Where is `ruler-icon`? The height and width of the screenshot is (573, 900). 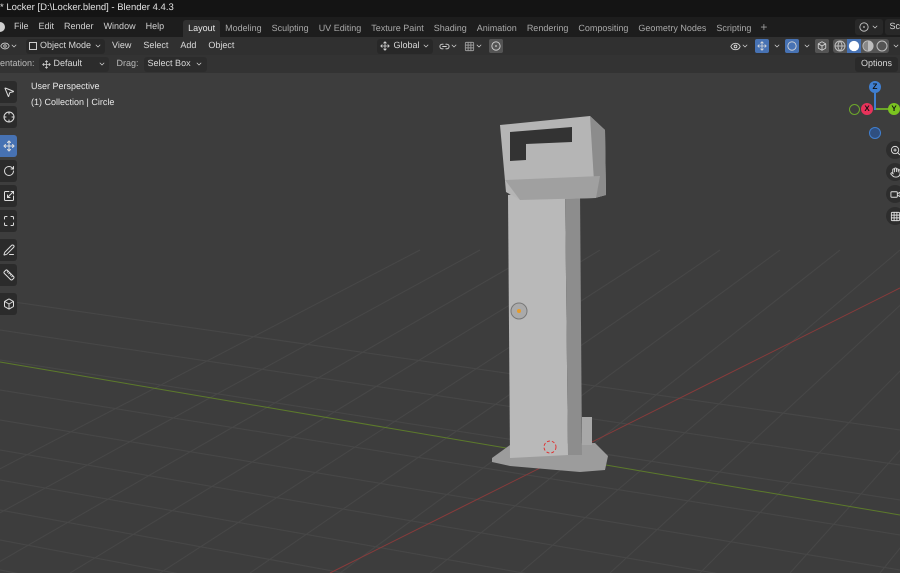
ruler-icon is located at coordinates (8, 275).